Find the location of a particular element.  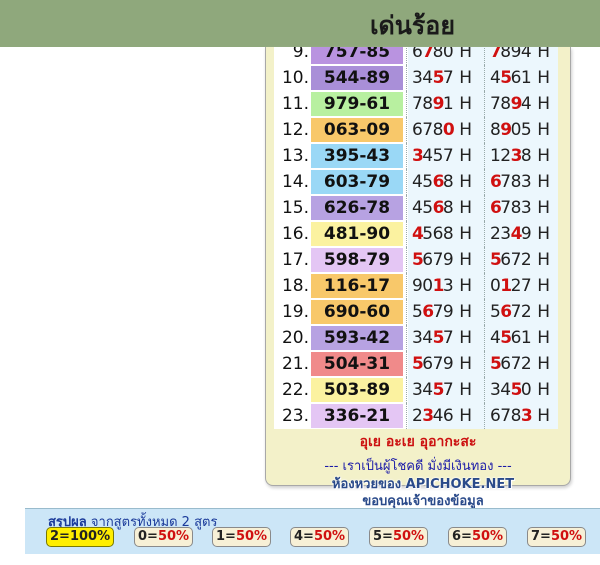

summary-badge: 7=50% is located at coordinates (557, 537).